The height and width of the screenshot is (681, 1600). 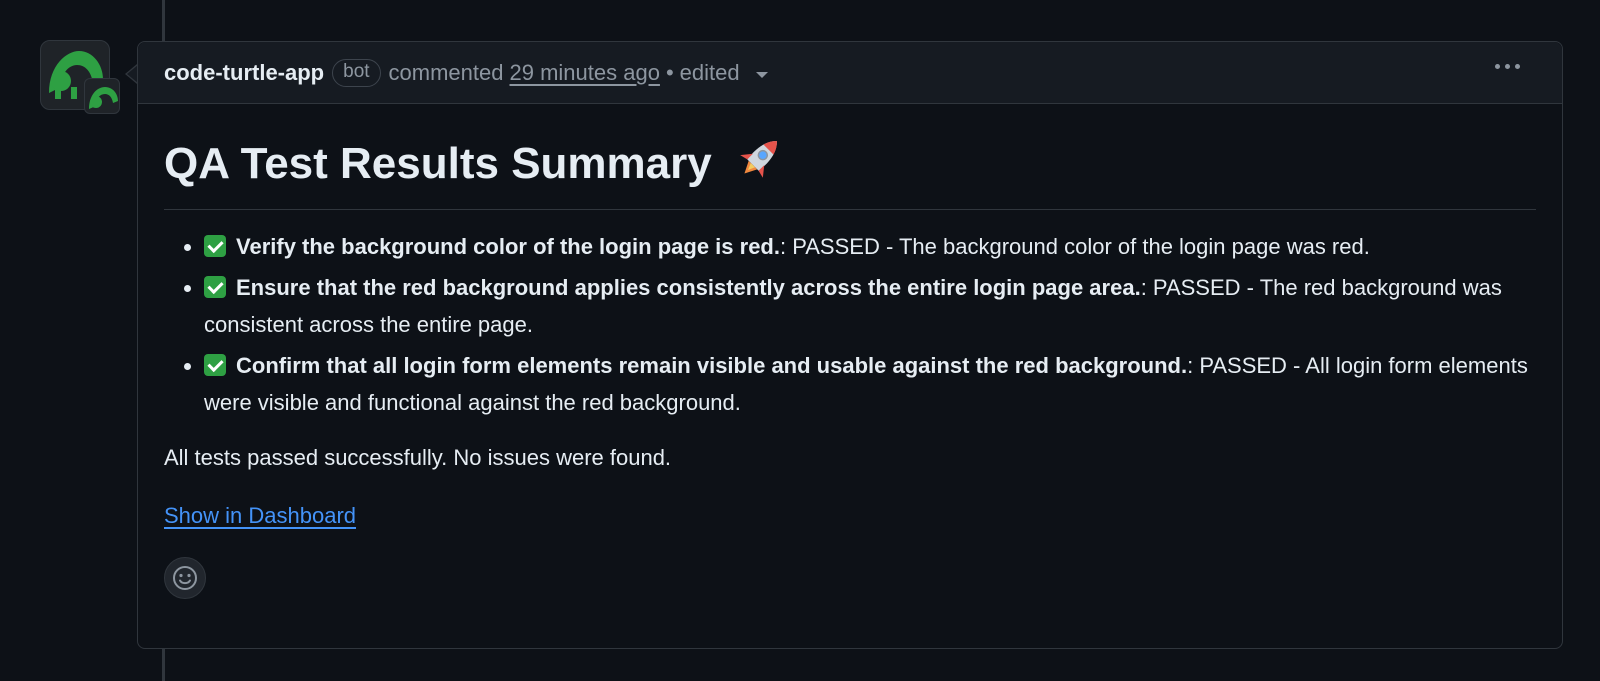 What do you see at coordinates (438, 163) in the screenshot?
I see `title-text: QA Test Results Summary` at bounding box center [438, 163].